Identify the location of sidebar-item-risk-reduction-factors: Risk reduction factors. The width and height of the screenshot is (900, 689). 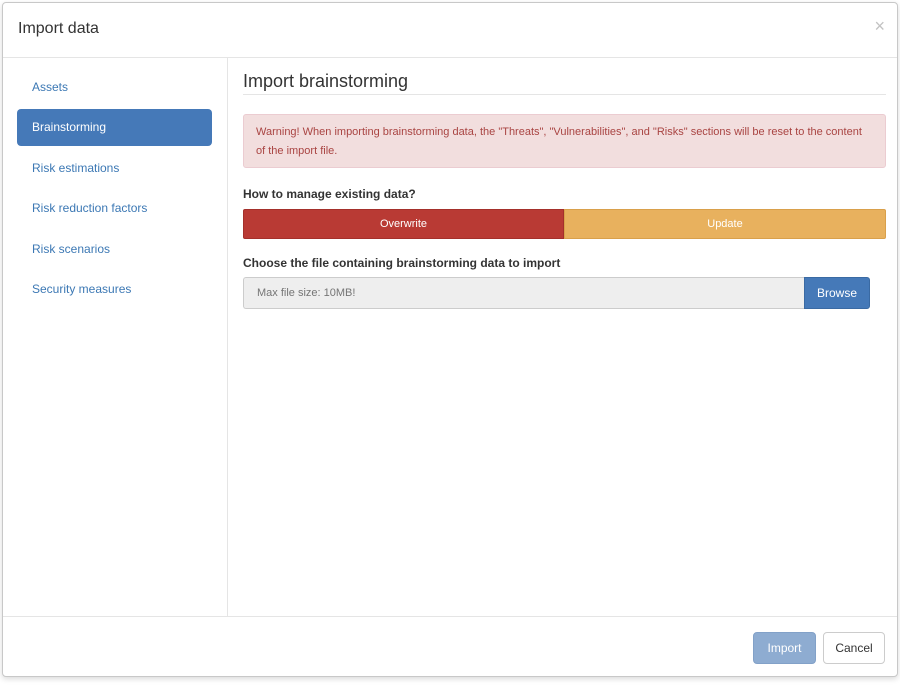
(114, 208).